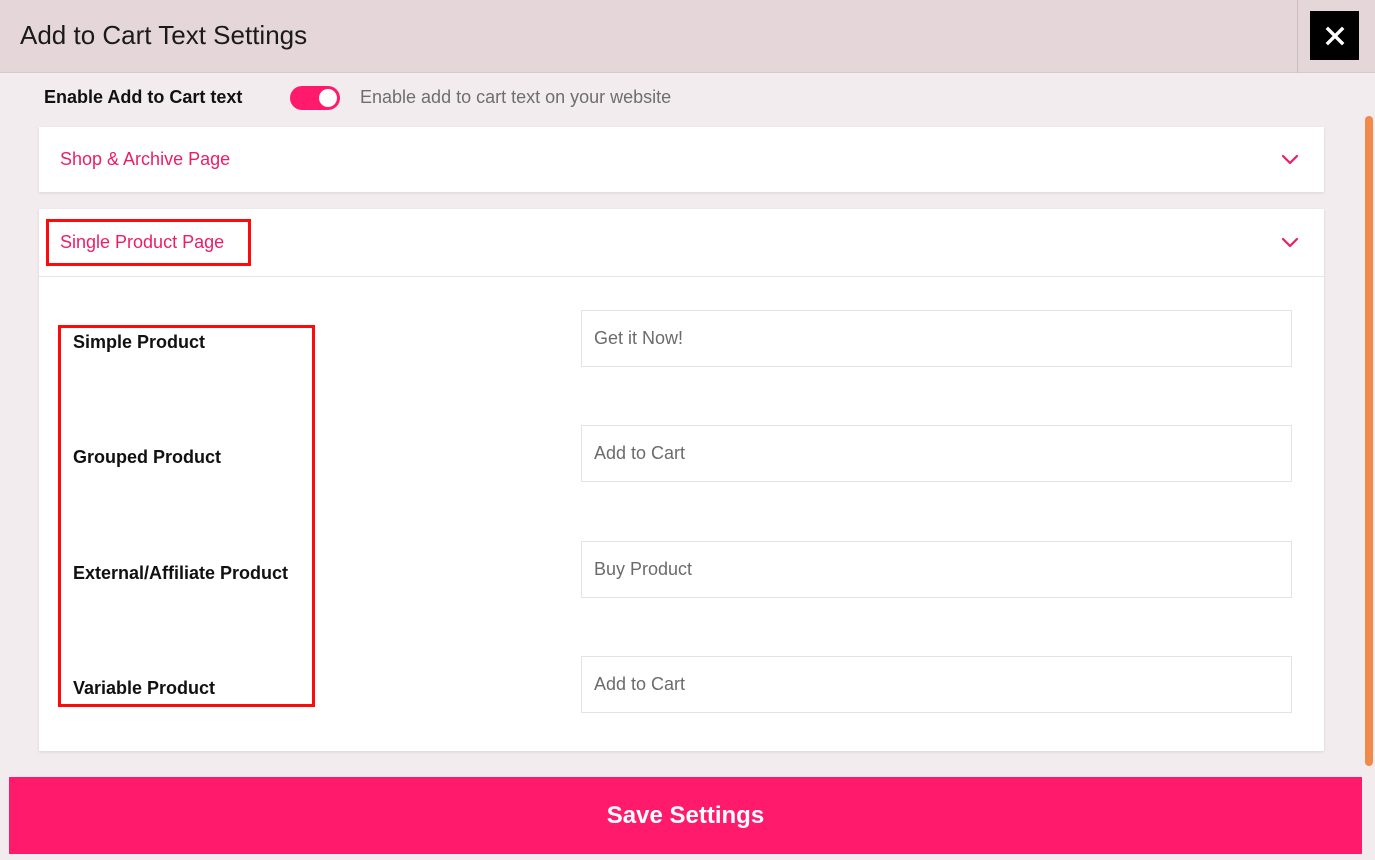  I want to click on header-divider, so click(1297, 36).